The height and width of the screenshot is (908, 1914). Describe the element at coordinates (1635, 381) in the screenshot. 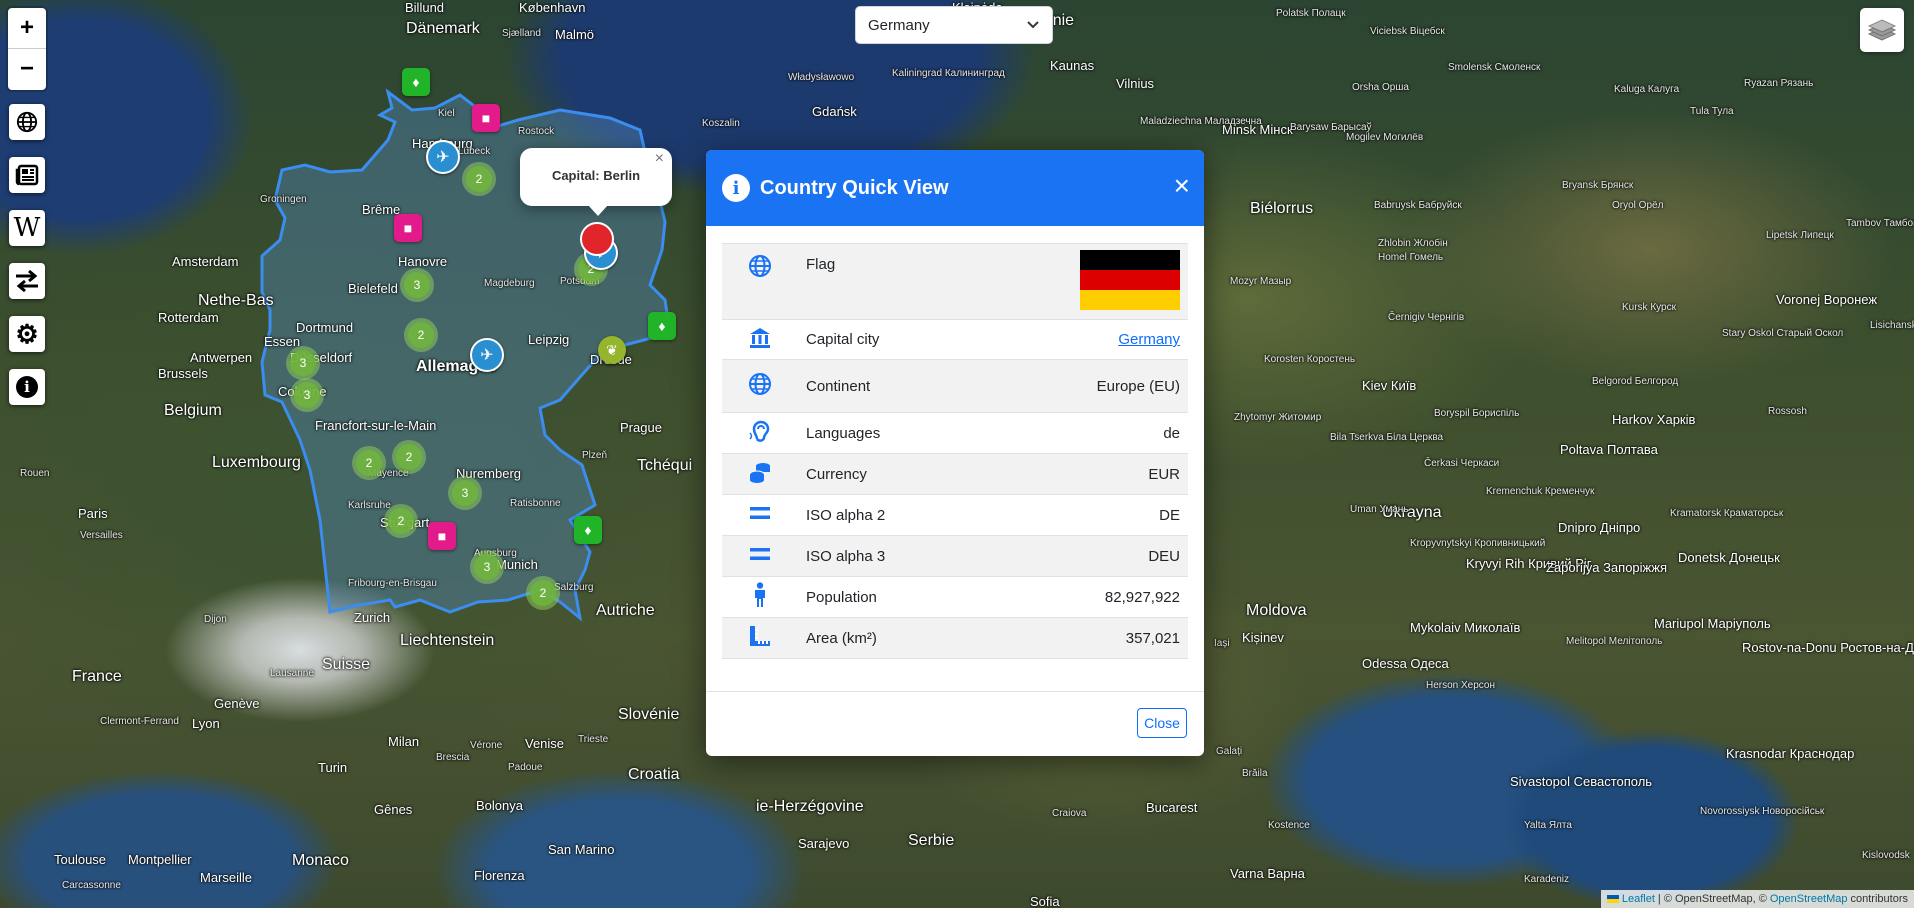

I see `label-belgorod: Belgorod Белгород` at that location.